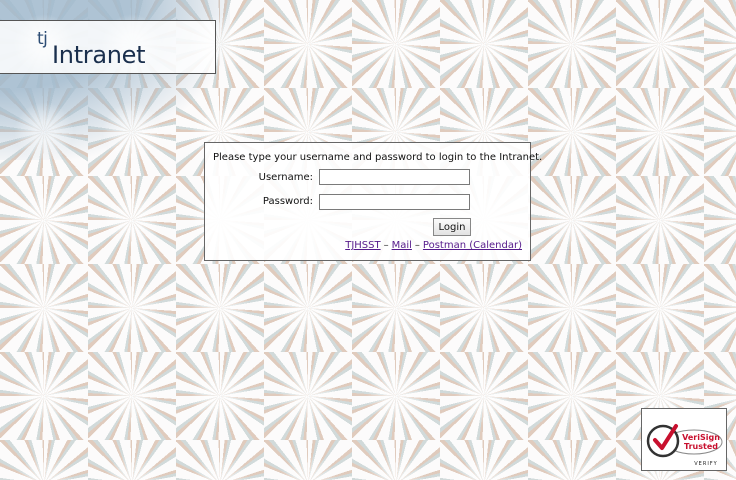 The height and width of the screenshot is (480, 736). Describe the element at coordinates (705, 464) in the screenshot. I see `verisign-verify-text: VERIFY` at that location.